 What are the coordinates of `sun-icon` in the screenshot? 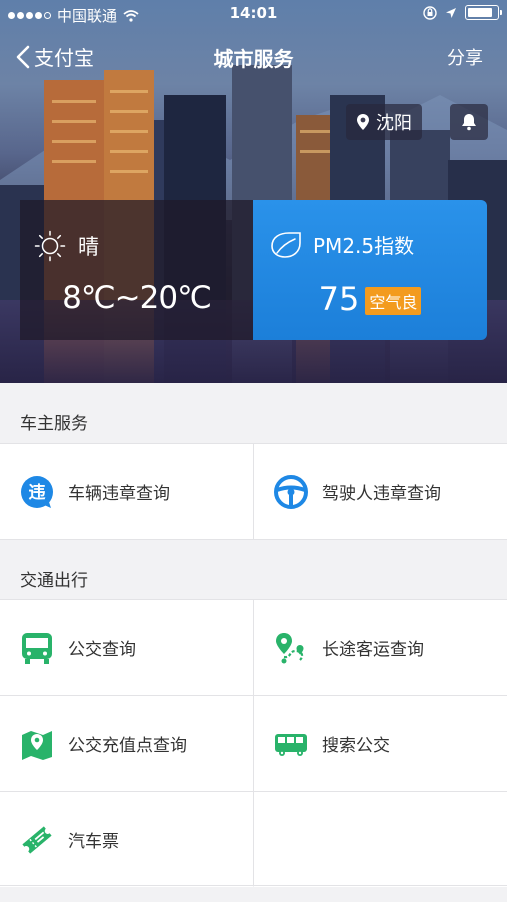 It's located at (50, 246).